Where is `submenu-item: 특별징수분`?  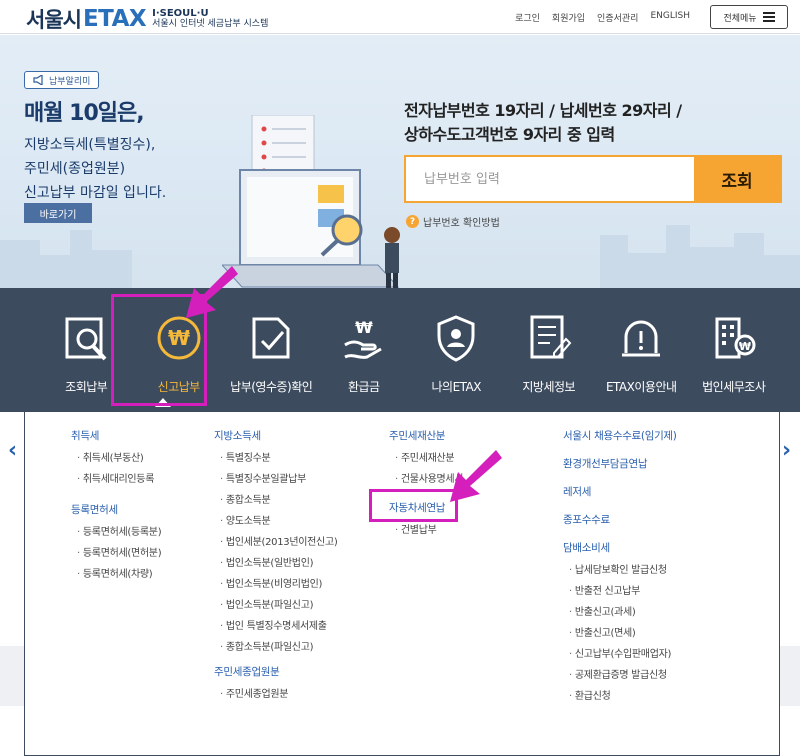 submenu-item: 특별징수분 is located at coordinates (275, 458).